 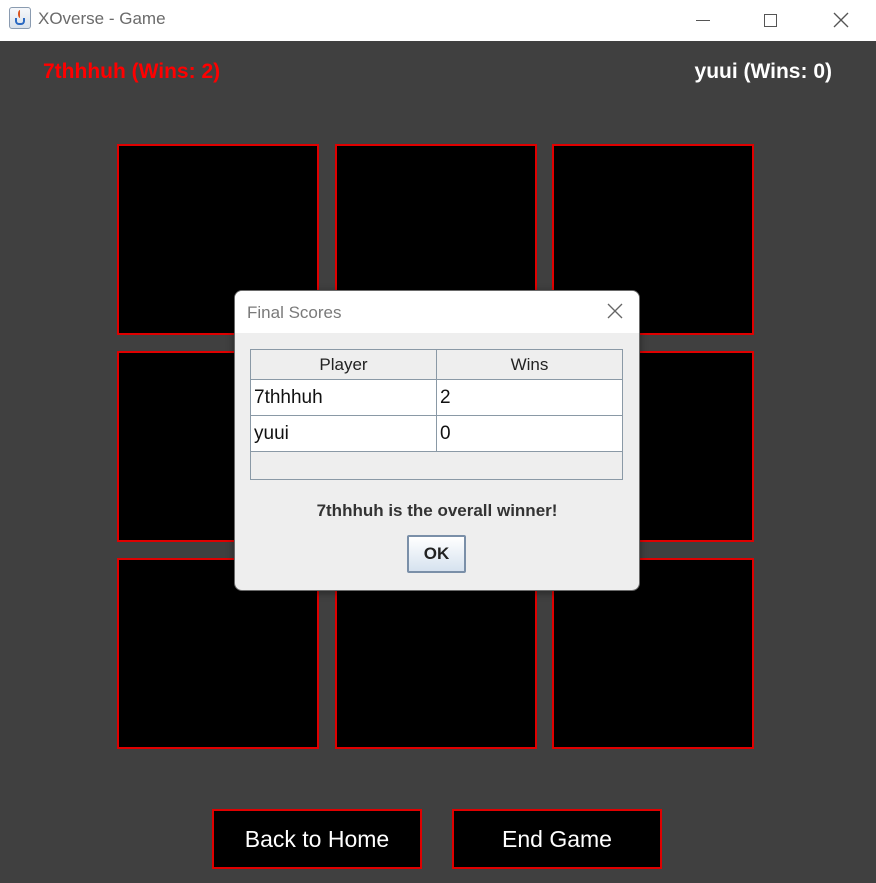 I want to click on minimize-button, so click(x=703, y=20).